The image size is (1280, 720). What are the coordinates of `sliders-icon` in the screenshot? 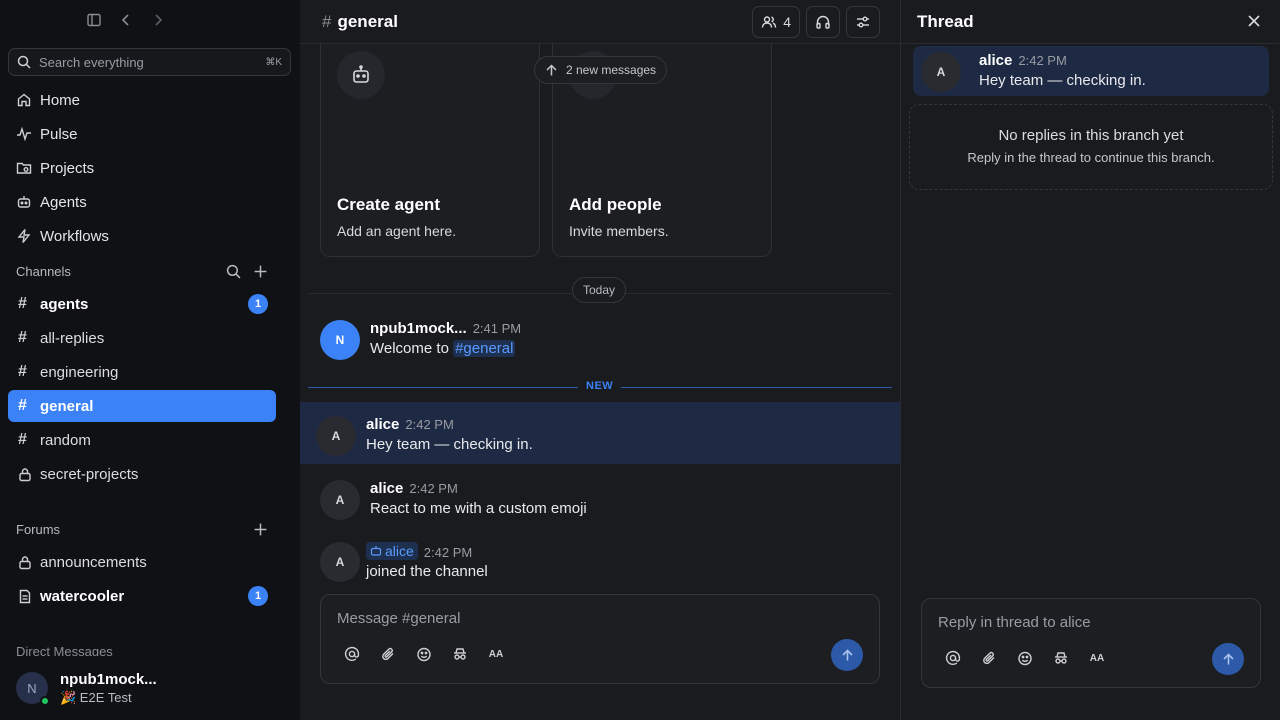 It's located at (863, 22).